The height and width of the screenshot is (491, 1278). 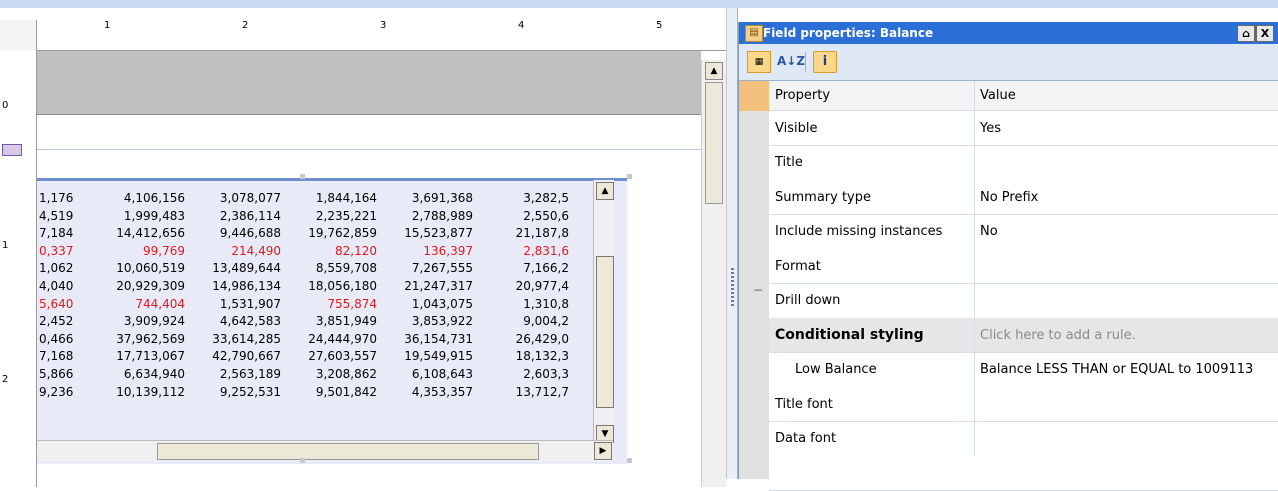 What do you see at coordinates (346, 215) in the screenshot?
I see `table-cell: 2,235,221` at bounding box center [346, 215].